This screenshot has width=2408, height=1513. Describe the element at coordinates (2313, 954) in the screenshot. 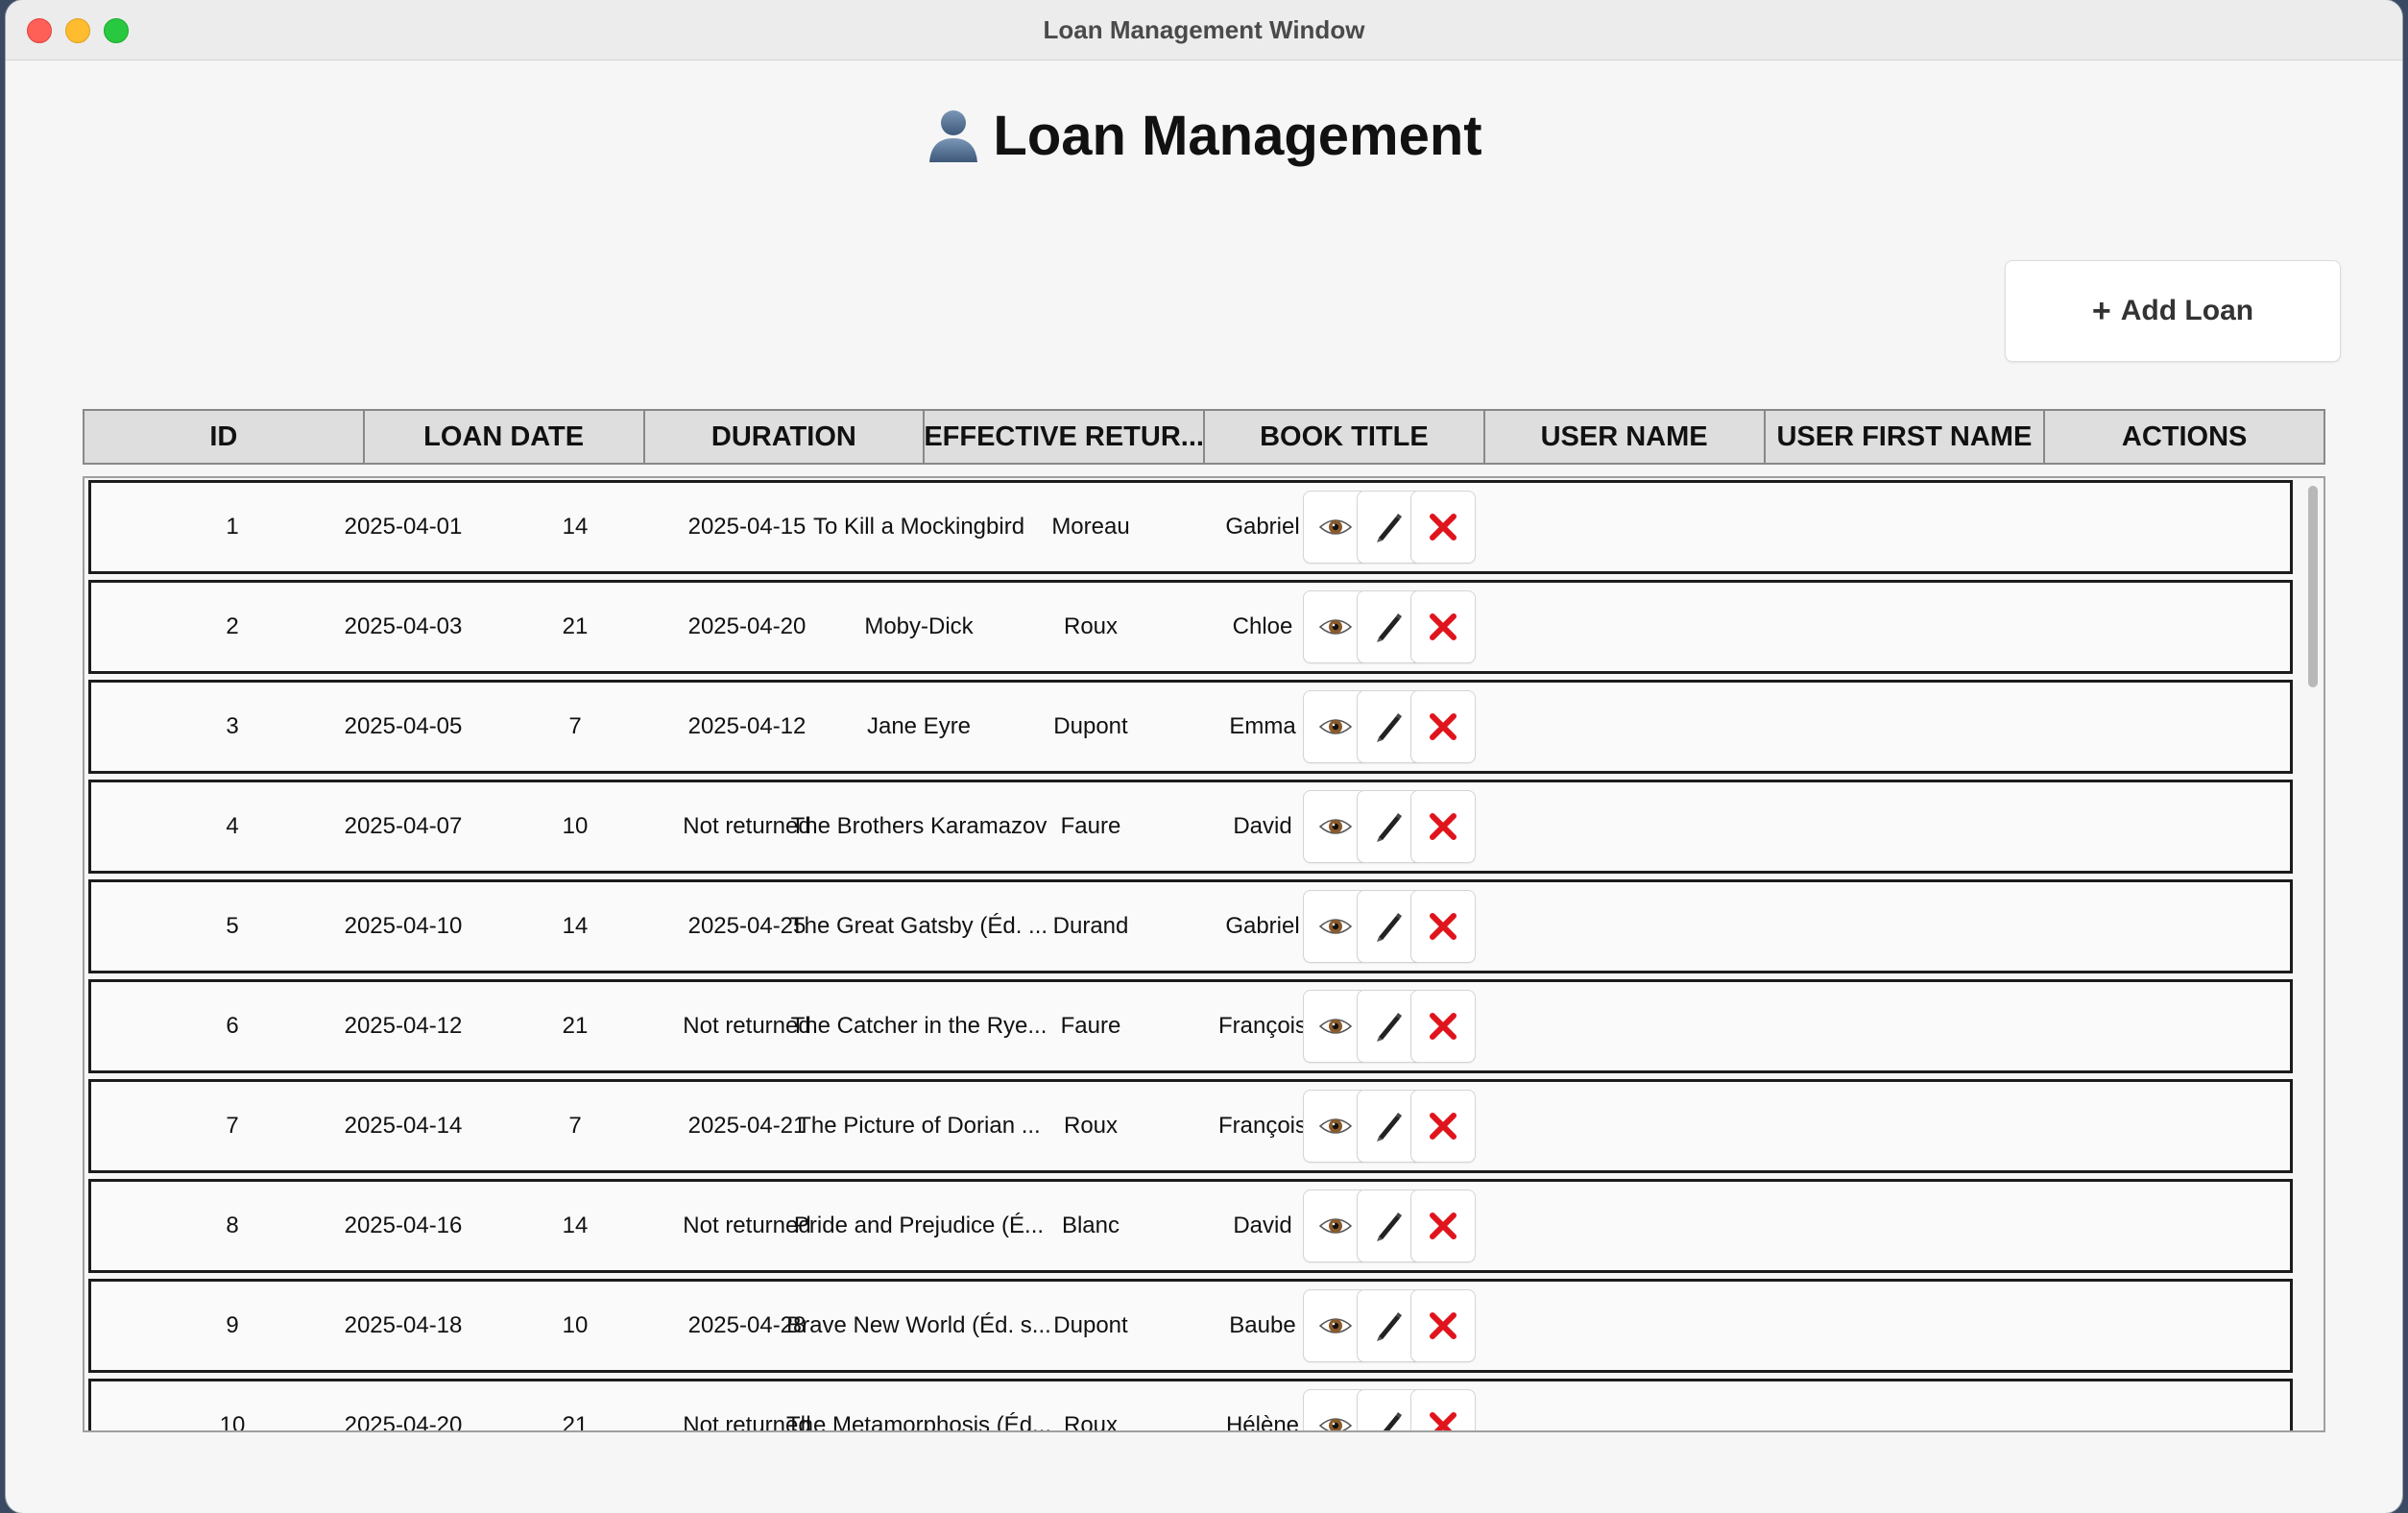

I see `vertical-scrollbar` at that location.